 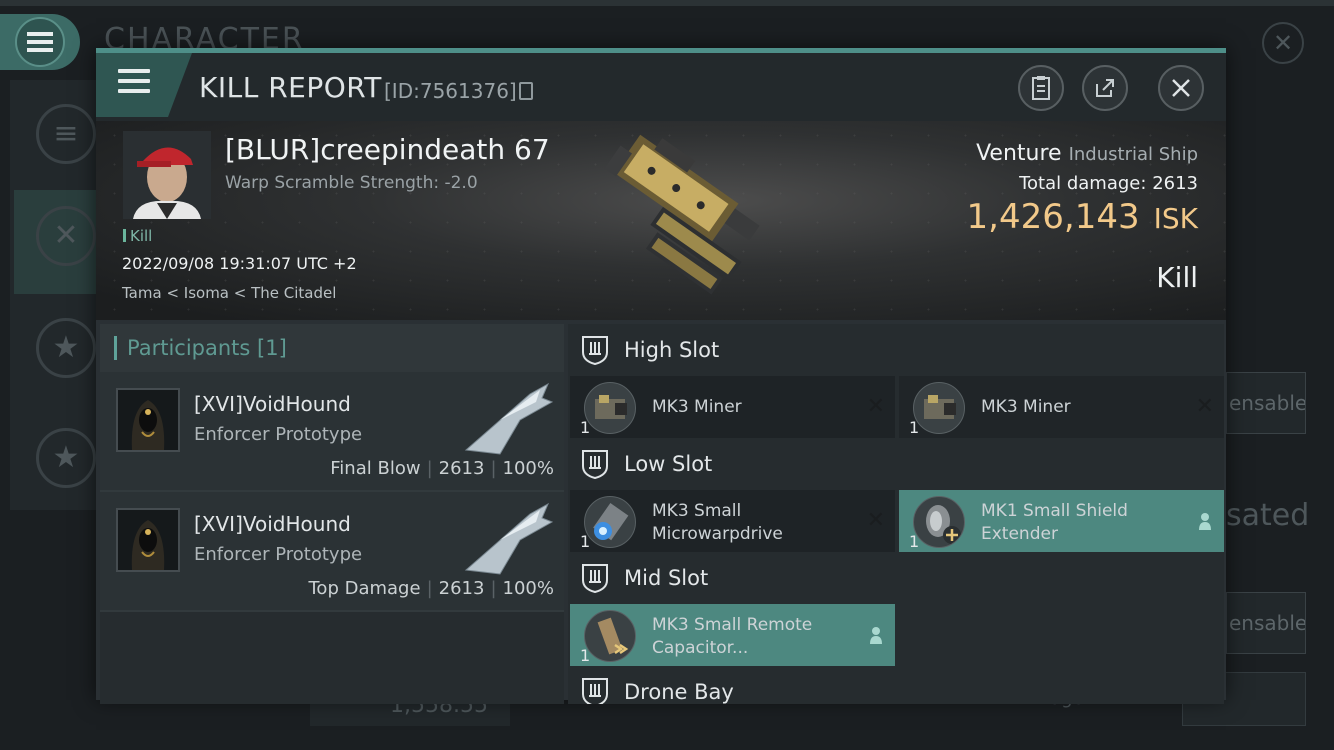 I want to click on drone-bay-header: Drone Bay, so click(x=896, y=685).